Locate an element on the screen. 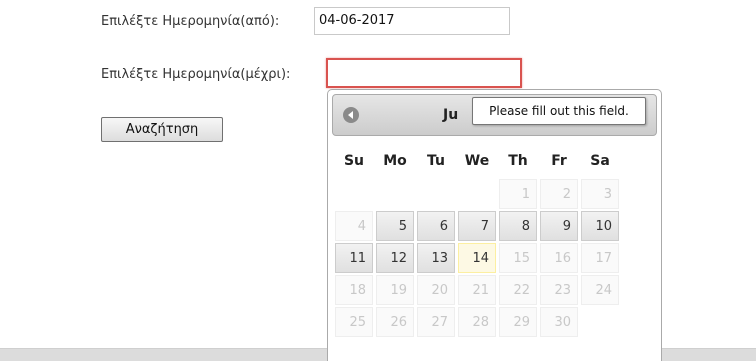  day-cell: 8 is located at coordinates (518, 226).